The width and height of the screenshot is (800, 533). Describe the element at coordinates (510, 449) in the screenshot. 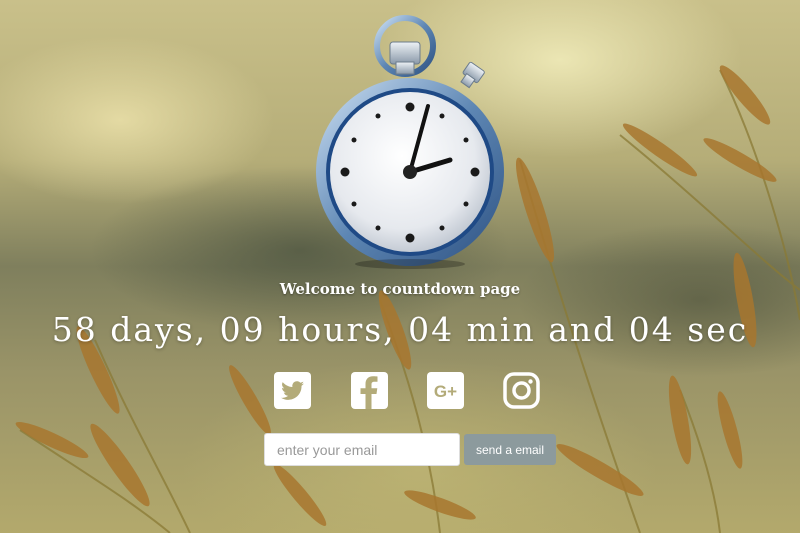

I see `send-email-button: send a email` at that location.